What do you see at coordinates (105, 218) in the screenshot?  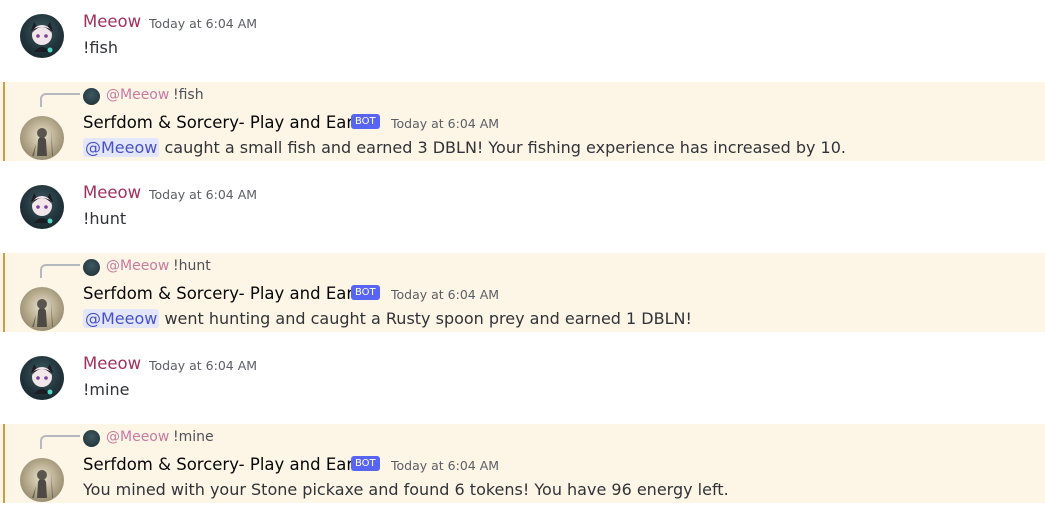 I see `message-text: !hunt` at bounding box center [105, 218].